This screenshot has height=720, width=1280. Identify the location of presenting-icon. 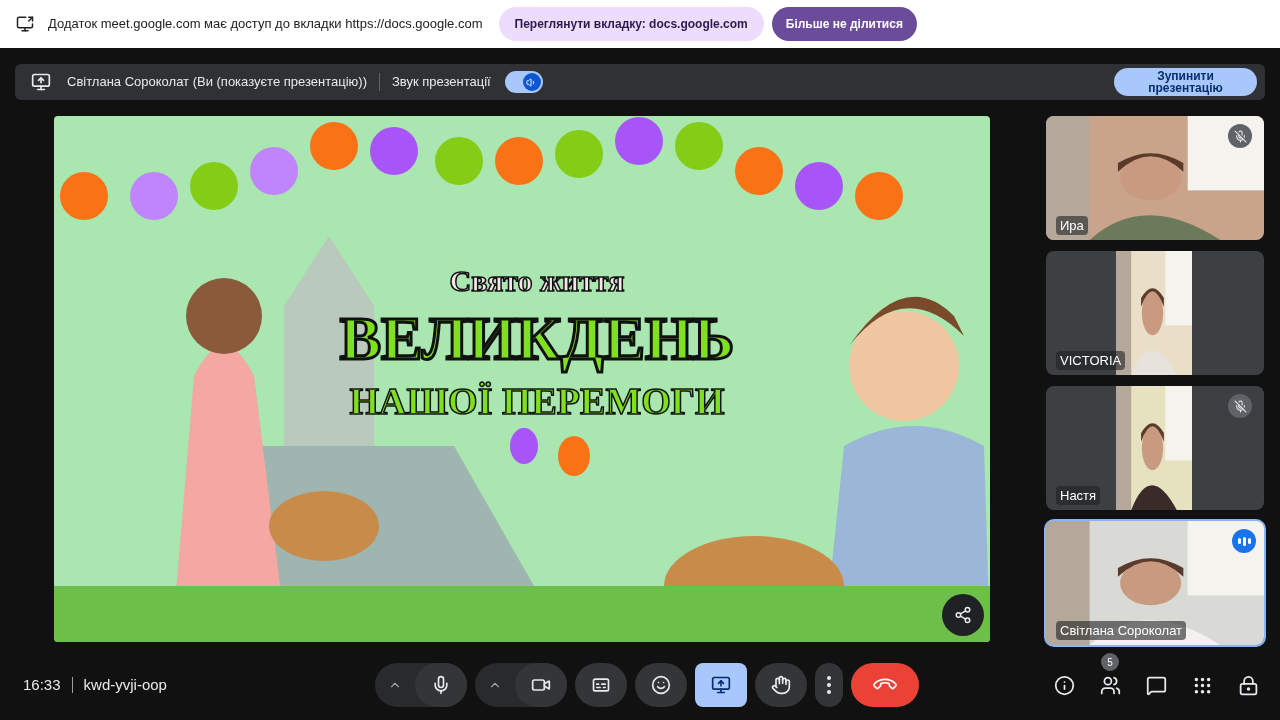
(41, 82).